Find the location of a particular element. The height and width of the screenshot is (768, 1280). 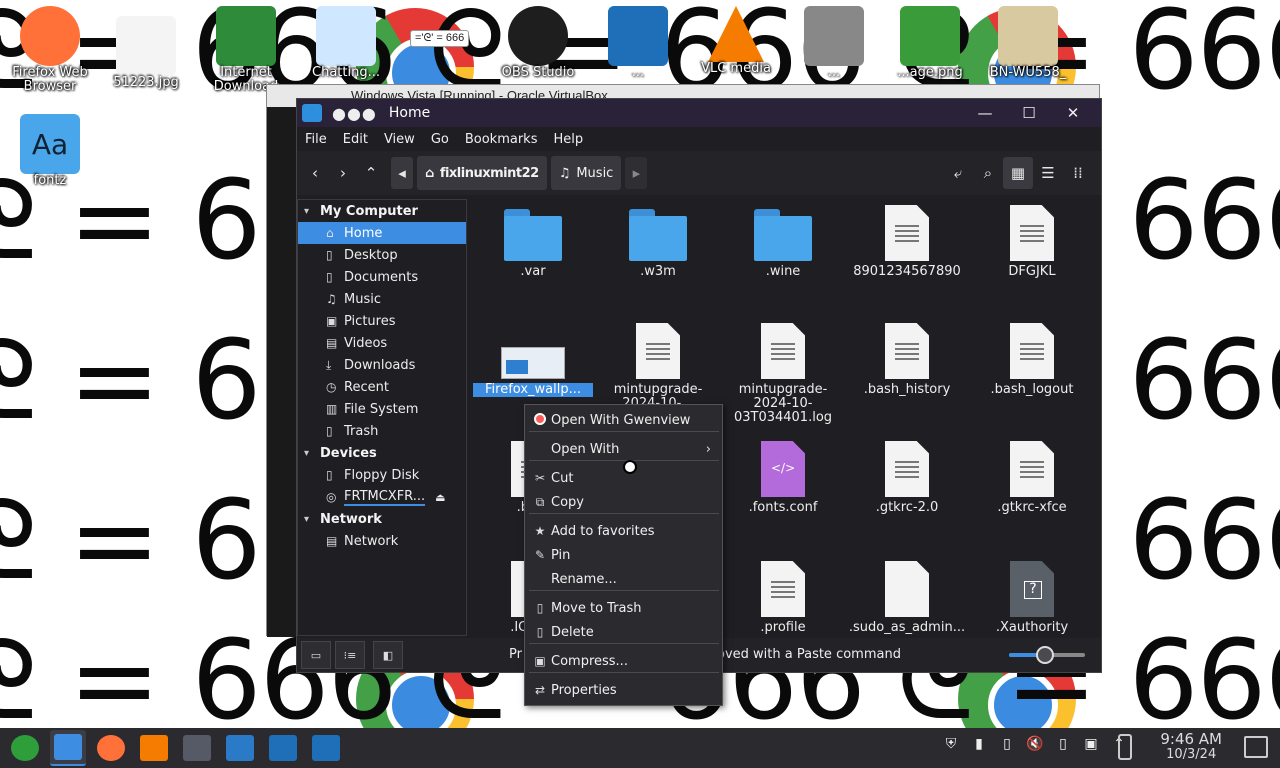

sidebar-item-recent: ◷ Recent is located at coordinates (382, 387).